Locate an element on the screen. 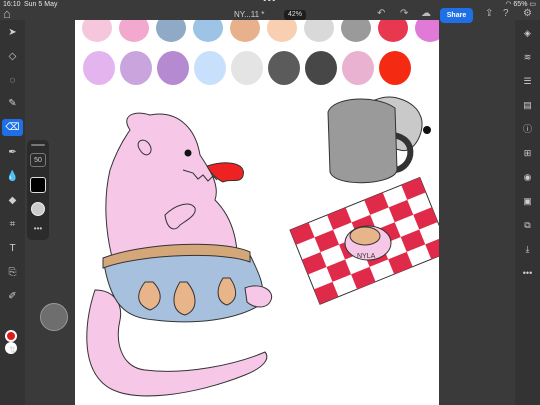 This screenshot has width=540, height=405. brush-options-panel: 50 ••• is located at coordinates (38, 190).